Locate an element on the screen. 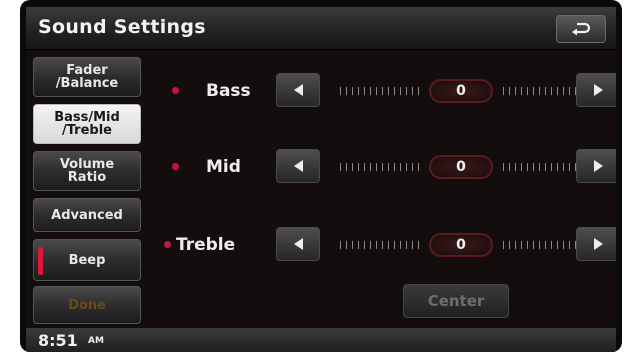  treble-control-row: Treble 0 is located at coordinates (390, 245).